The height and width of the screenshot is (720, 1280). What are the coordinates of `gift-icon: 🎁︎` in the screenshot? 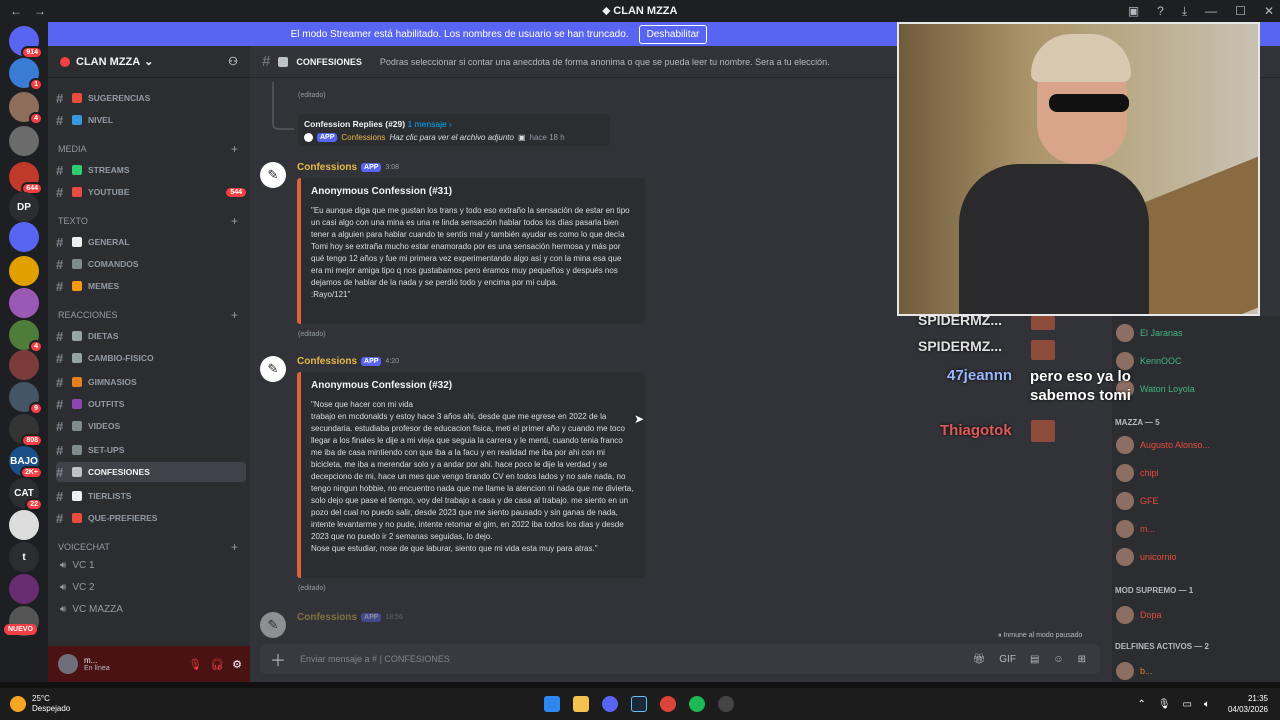 It's located at (979, 659).